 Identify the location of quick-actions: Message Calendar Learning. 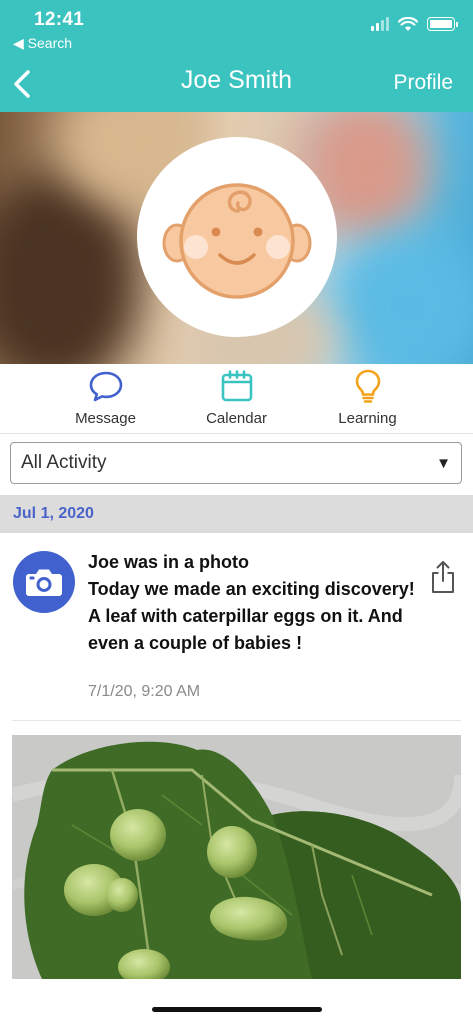
(236, 399).